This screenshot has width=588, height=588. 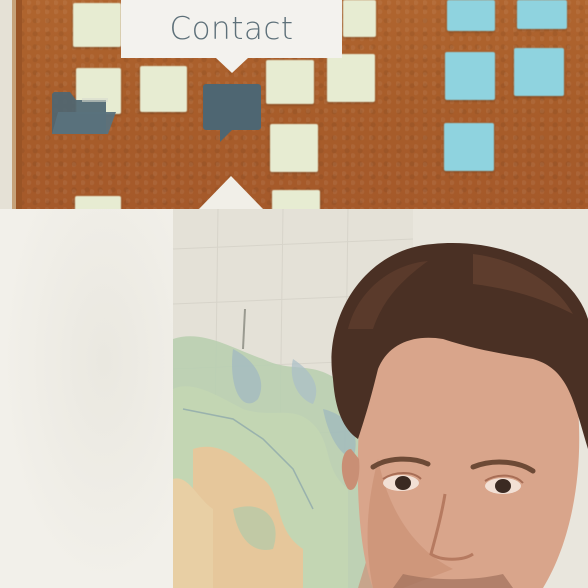 I want to click on contact-tooltip: Contact, so click(x=231, y=29).